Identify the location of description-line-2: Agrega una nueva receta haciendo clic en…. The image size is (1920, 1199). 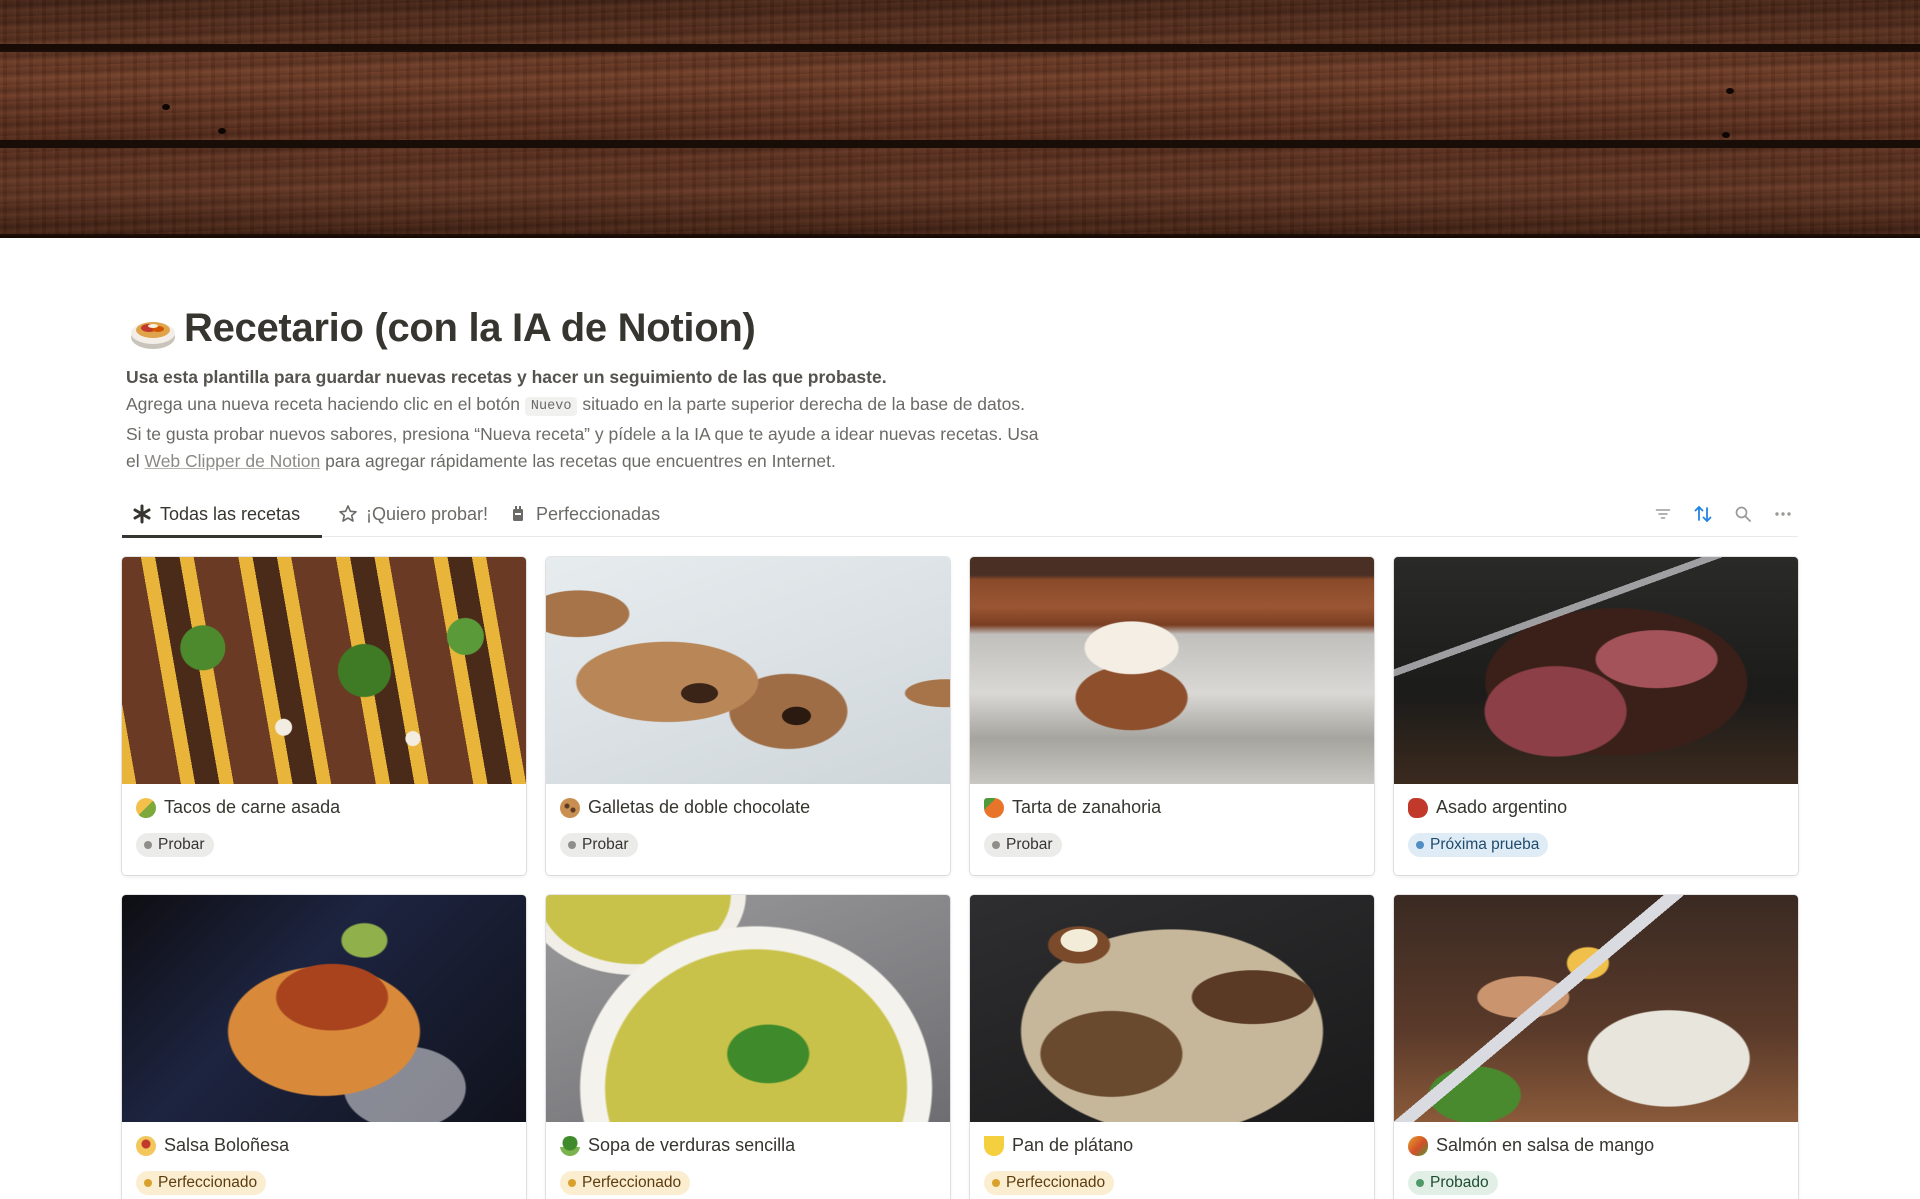
(626, 406).